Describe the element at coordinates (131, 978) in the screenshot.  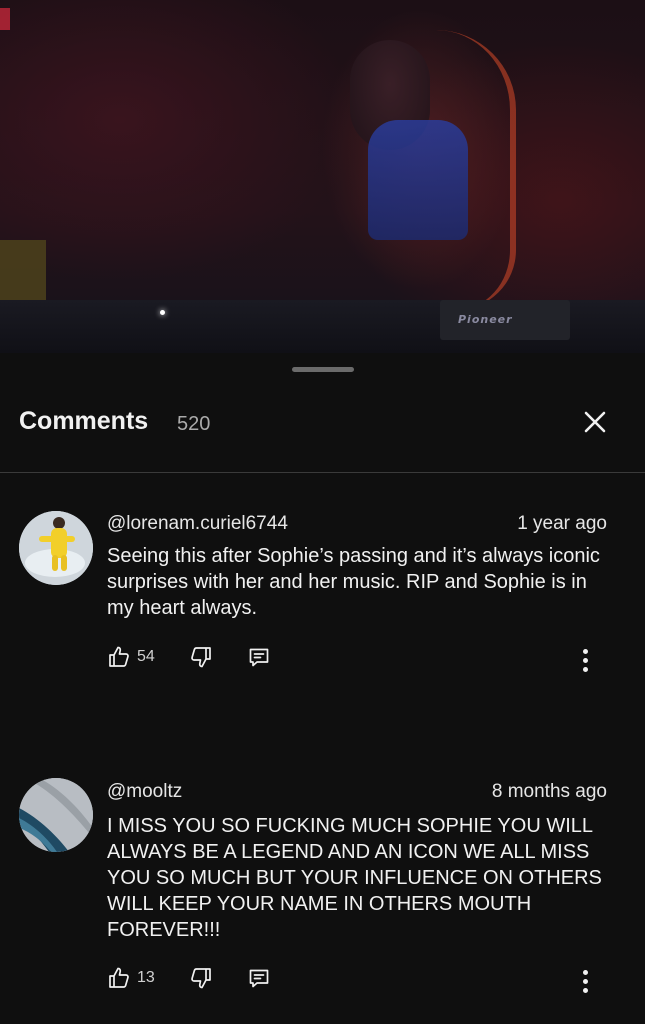
I see `like-button: 13` at that location.